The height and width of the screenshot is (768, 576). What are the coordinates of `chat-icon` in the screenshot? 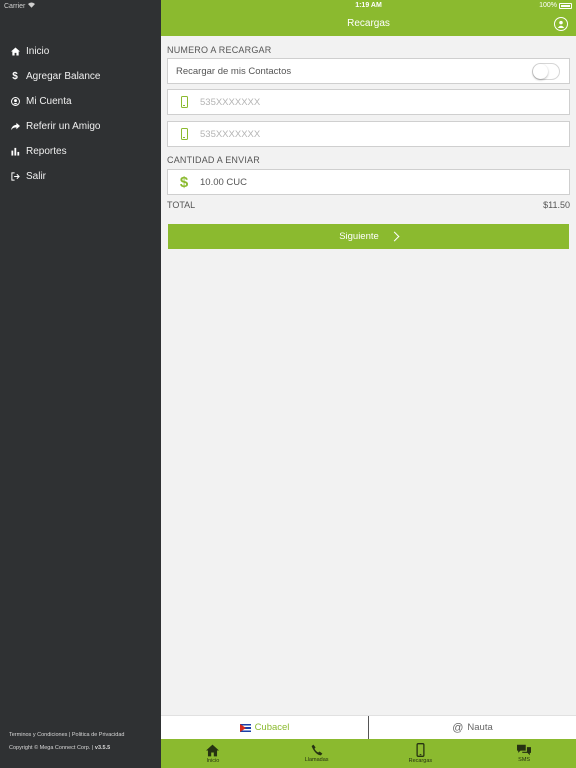 It's located at (524, 750).